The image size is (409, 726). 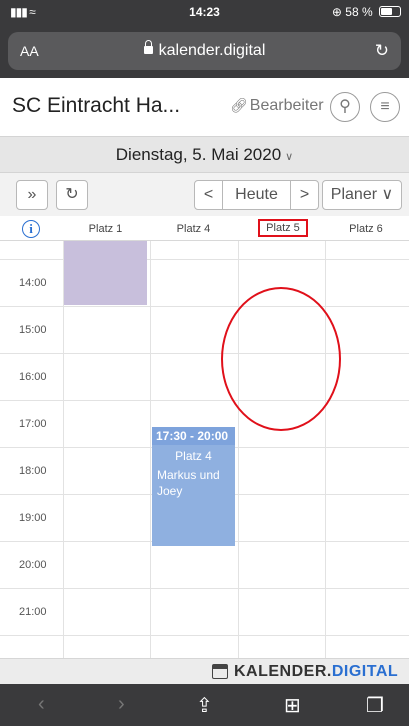 I want to click on back-icon: ‹, so click(x=41, y=704).